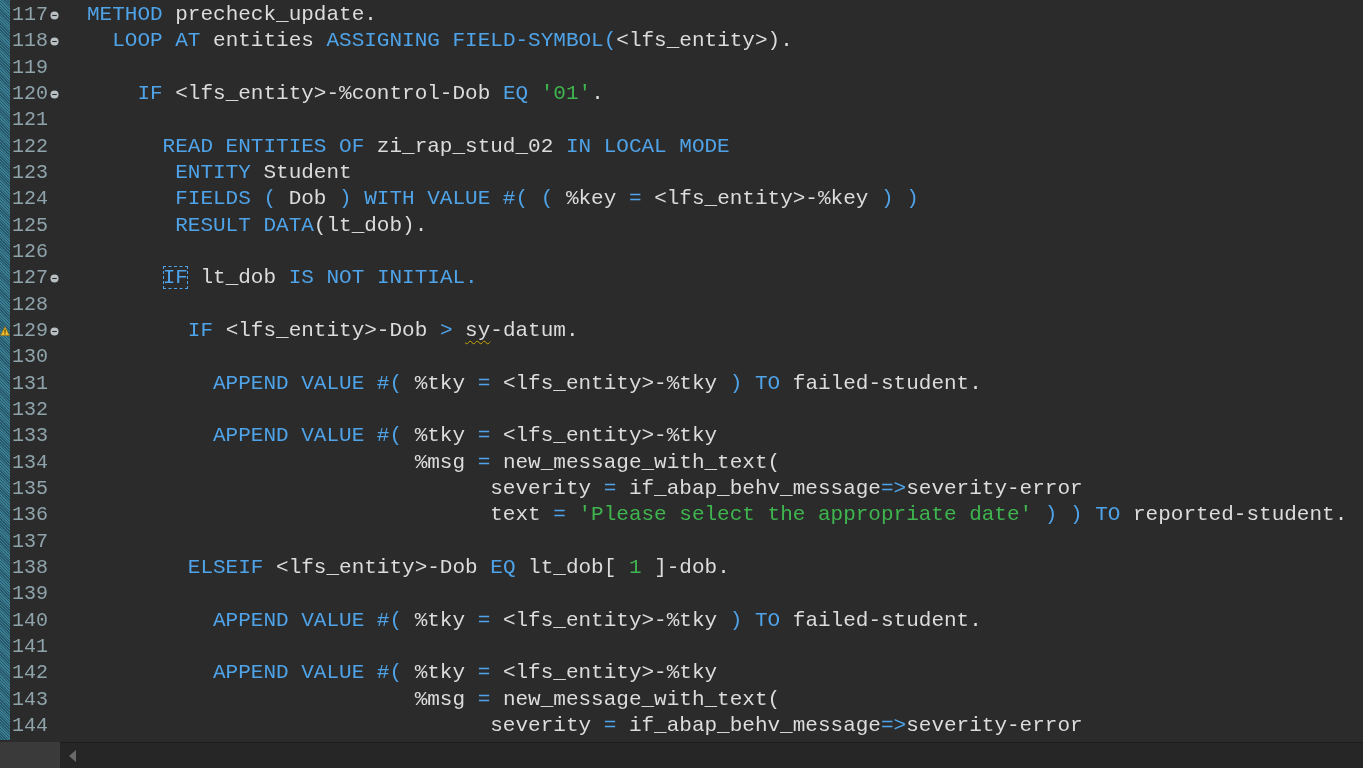  I want to click on line-number: 144, so click(30, 725).